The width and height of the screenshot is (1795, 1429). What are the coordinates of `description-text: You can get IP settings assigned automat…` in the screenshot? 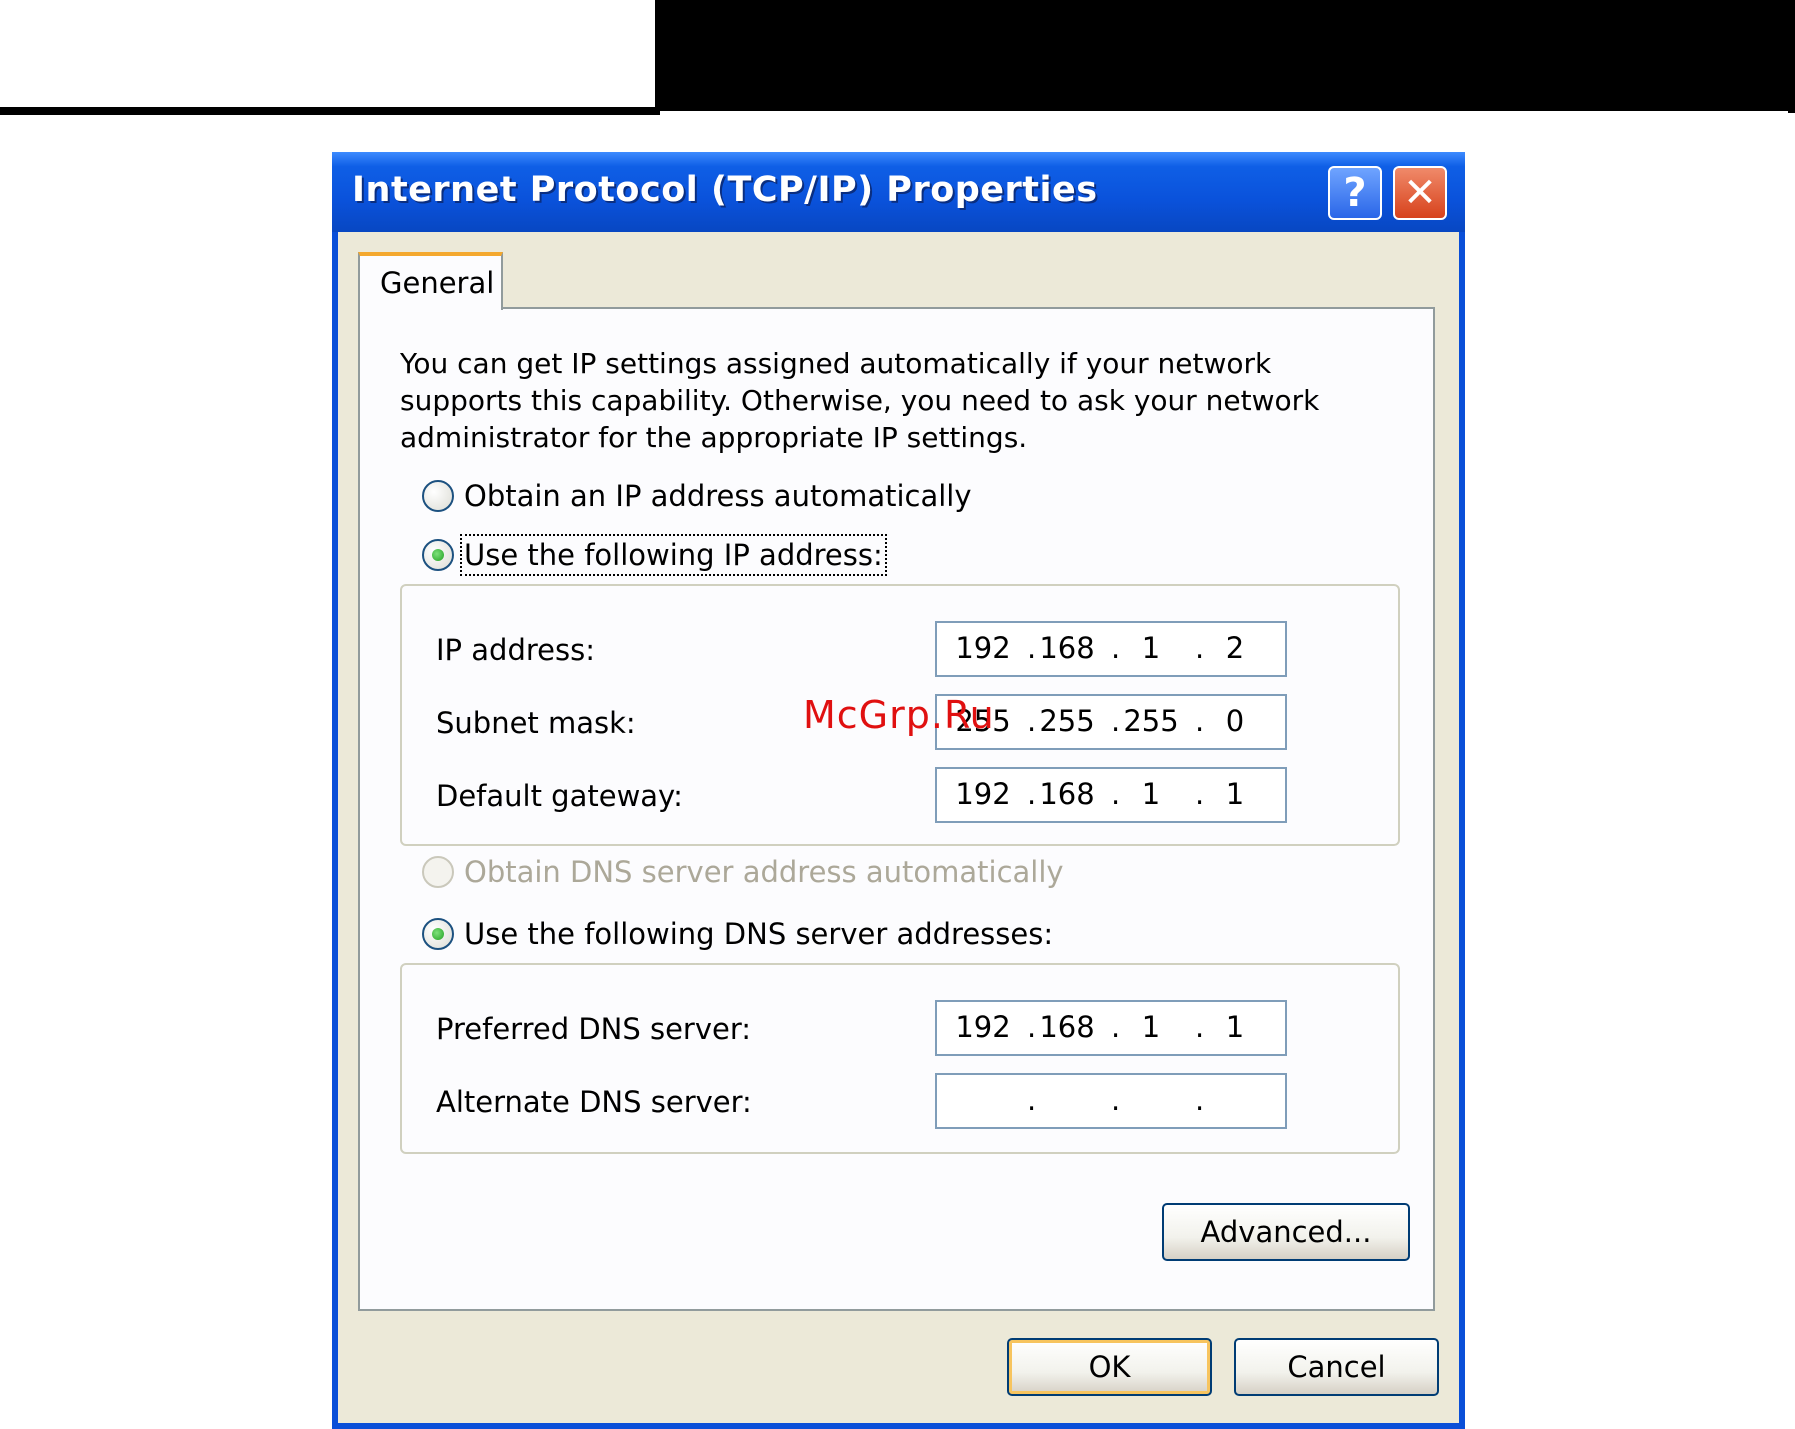 It's located at (860, 400).